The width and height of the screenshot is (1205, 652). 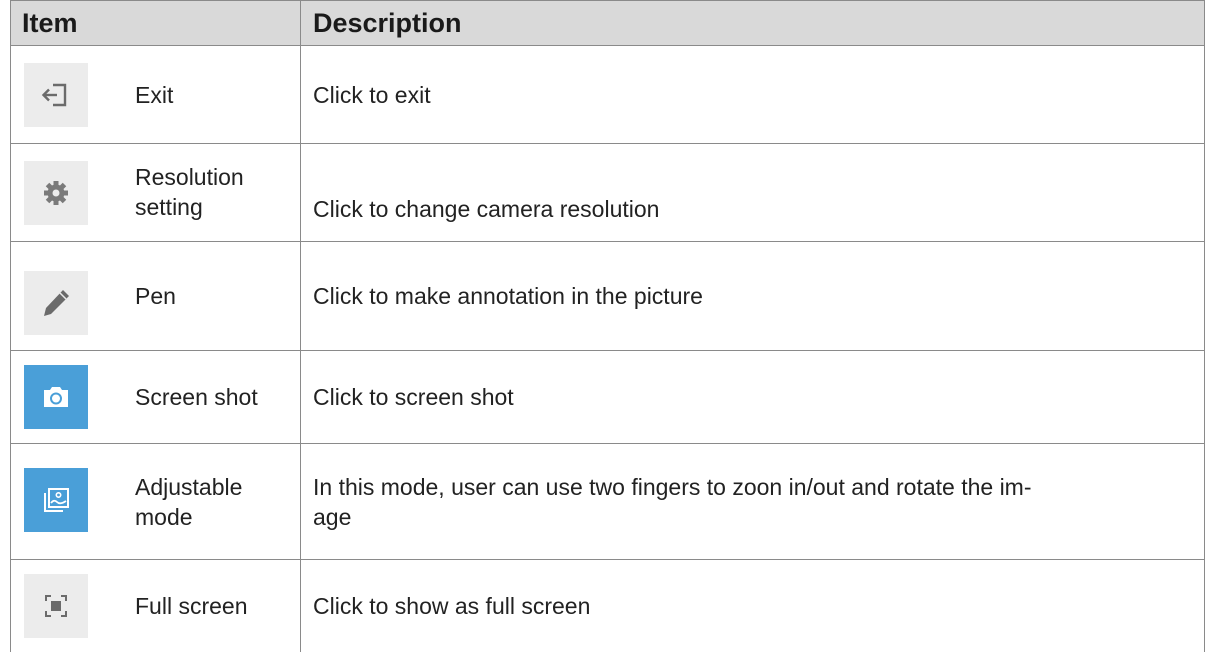 I want to click on header-item: Item, so click(x=50, y=23).